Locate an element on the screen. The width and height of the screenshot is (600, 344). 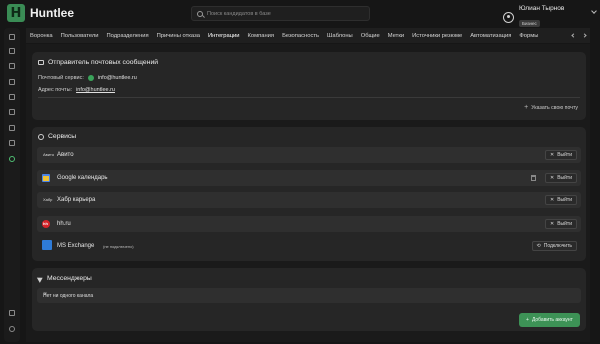
mail-icon is located at coordinates (41, 62).